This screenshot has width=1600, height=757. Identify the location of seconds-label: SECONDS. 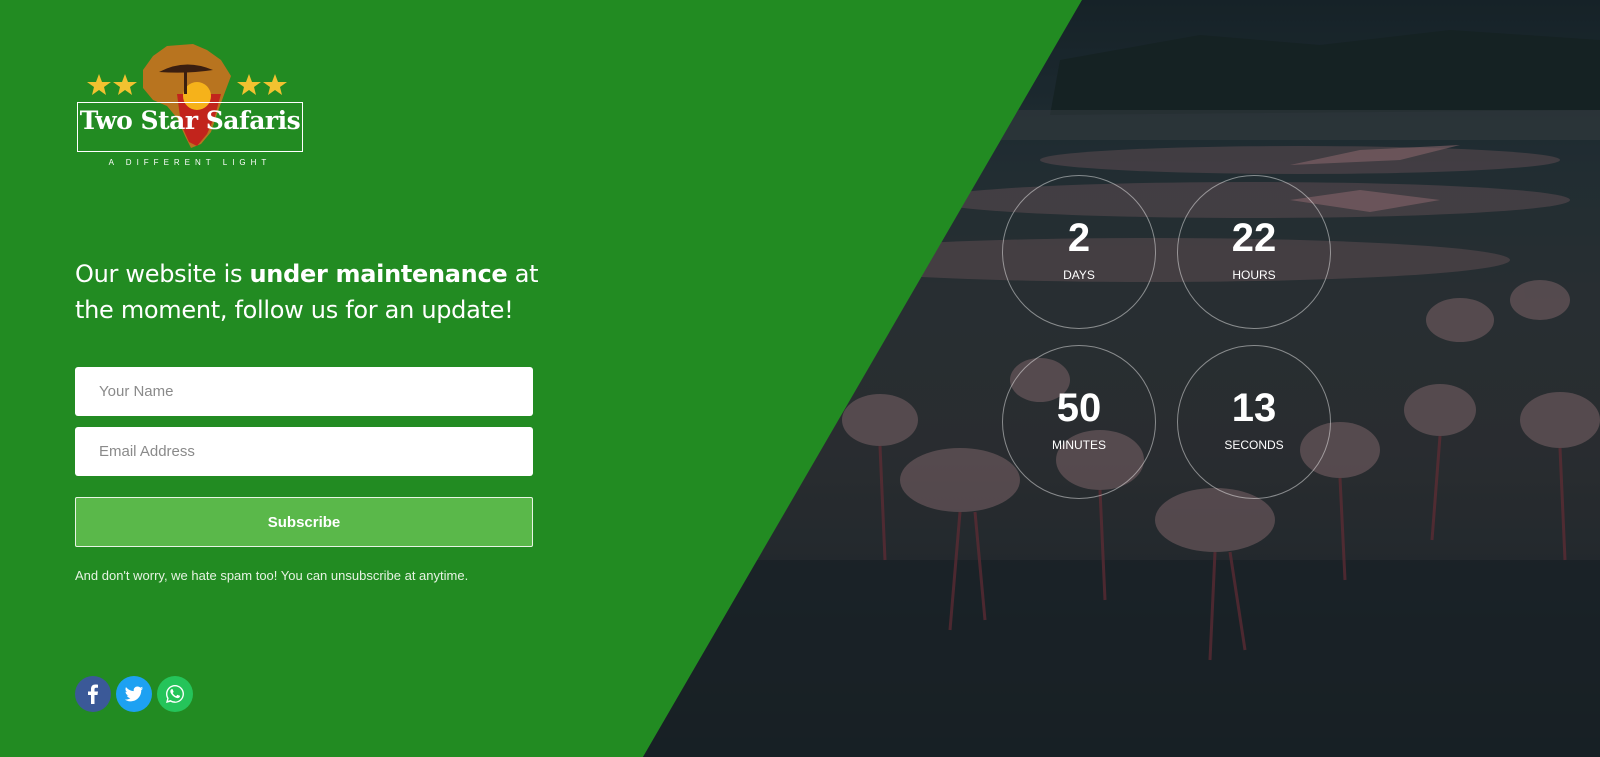
(1254, 445).